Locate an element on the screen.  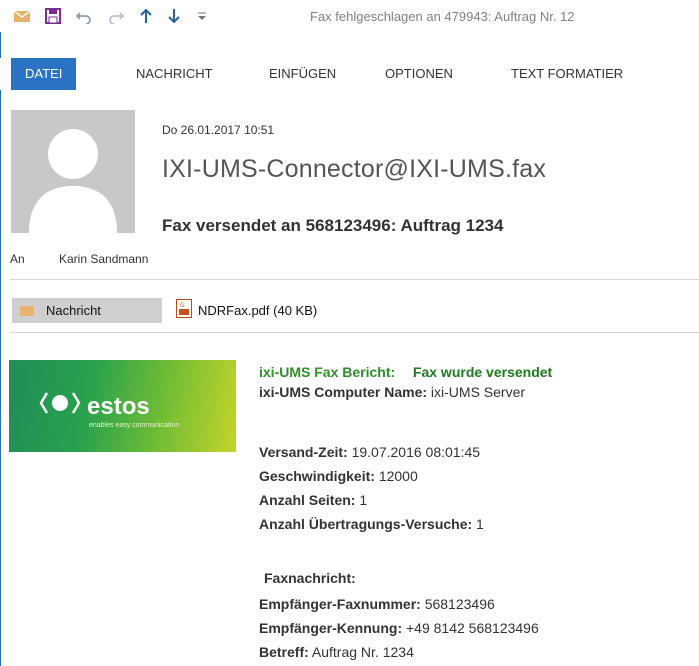
subject-line: Betreff: Auftrag Nr. 1234 is located at coordinates (336, 652).